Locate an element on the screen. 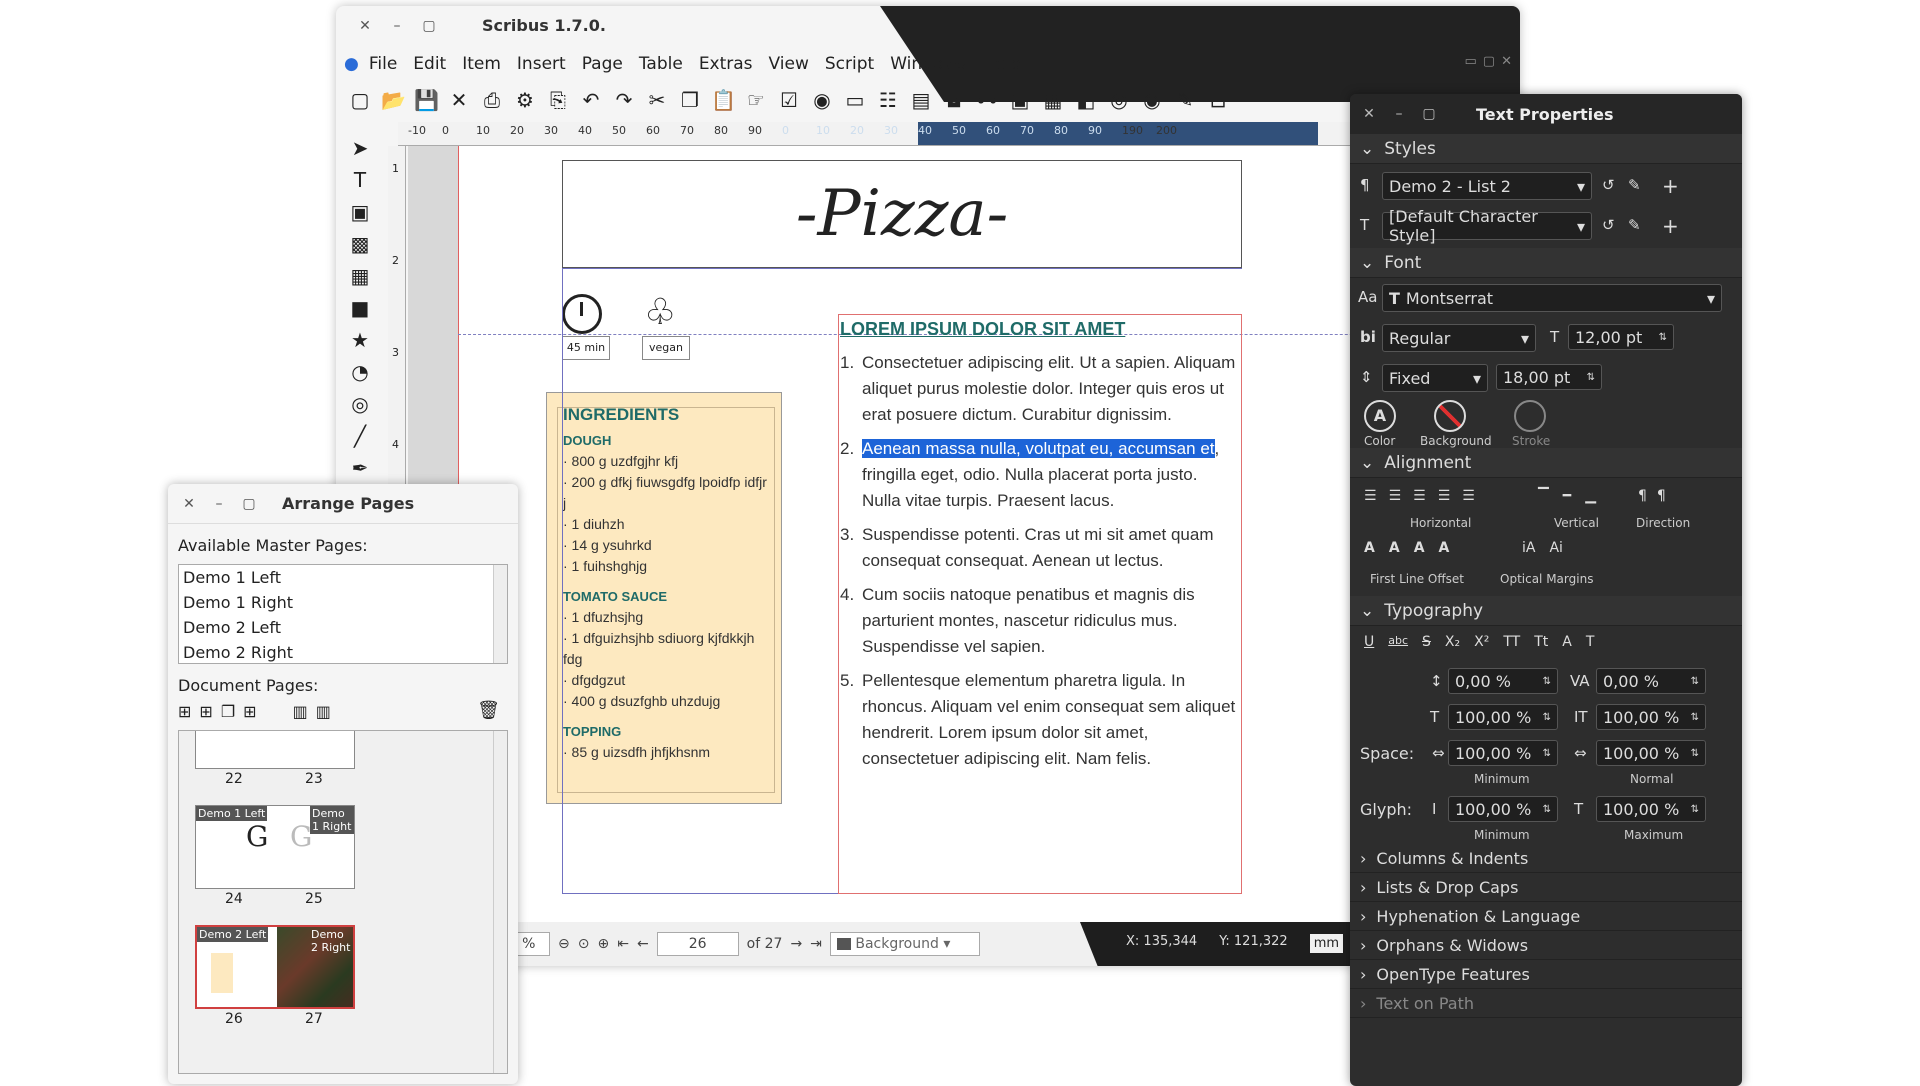 Image resolution: width=1920 pixels, height=1086 pixels. background-color-icon is located at coordinates (1450, 416).